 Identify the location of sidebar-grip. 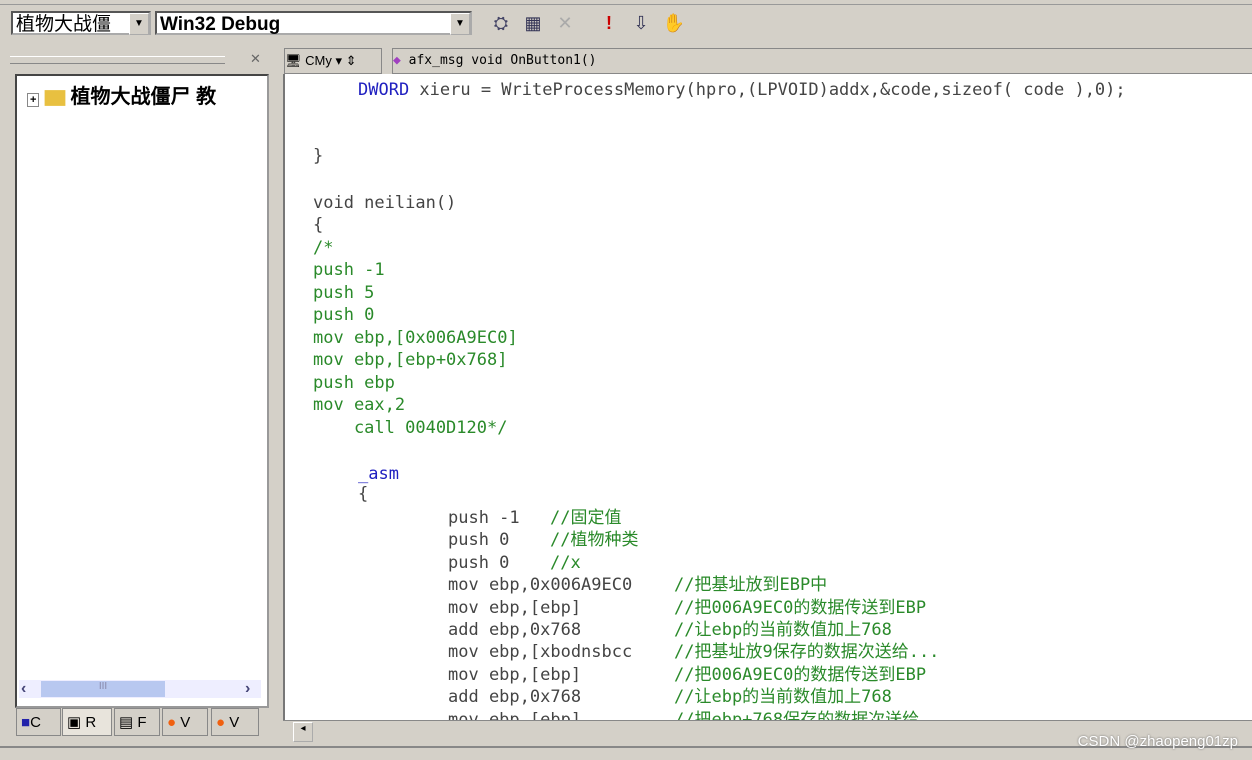
(117, 60).